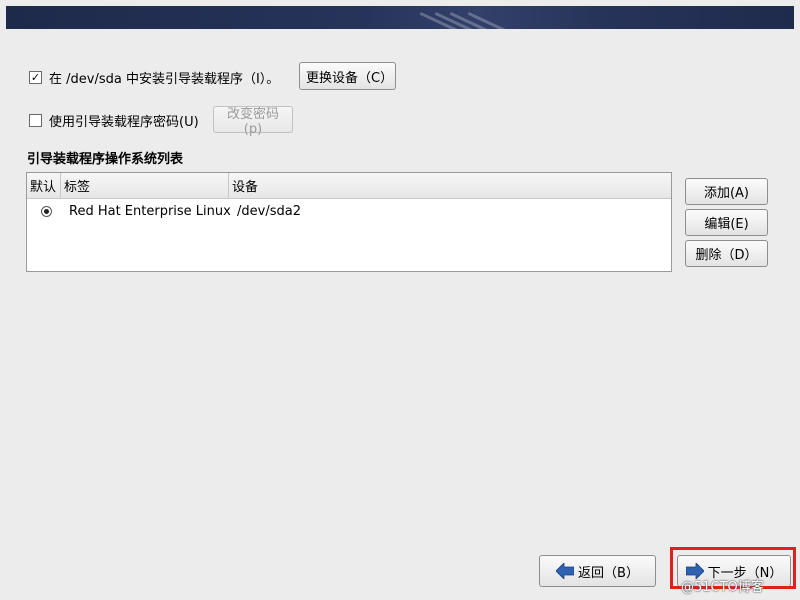  I want to click on add-button: 添加(A), so click(726, 191).